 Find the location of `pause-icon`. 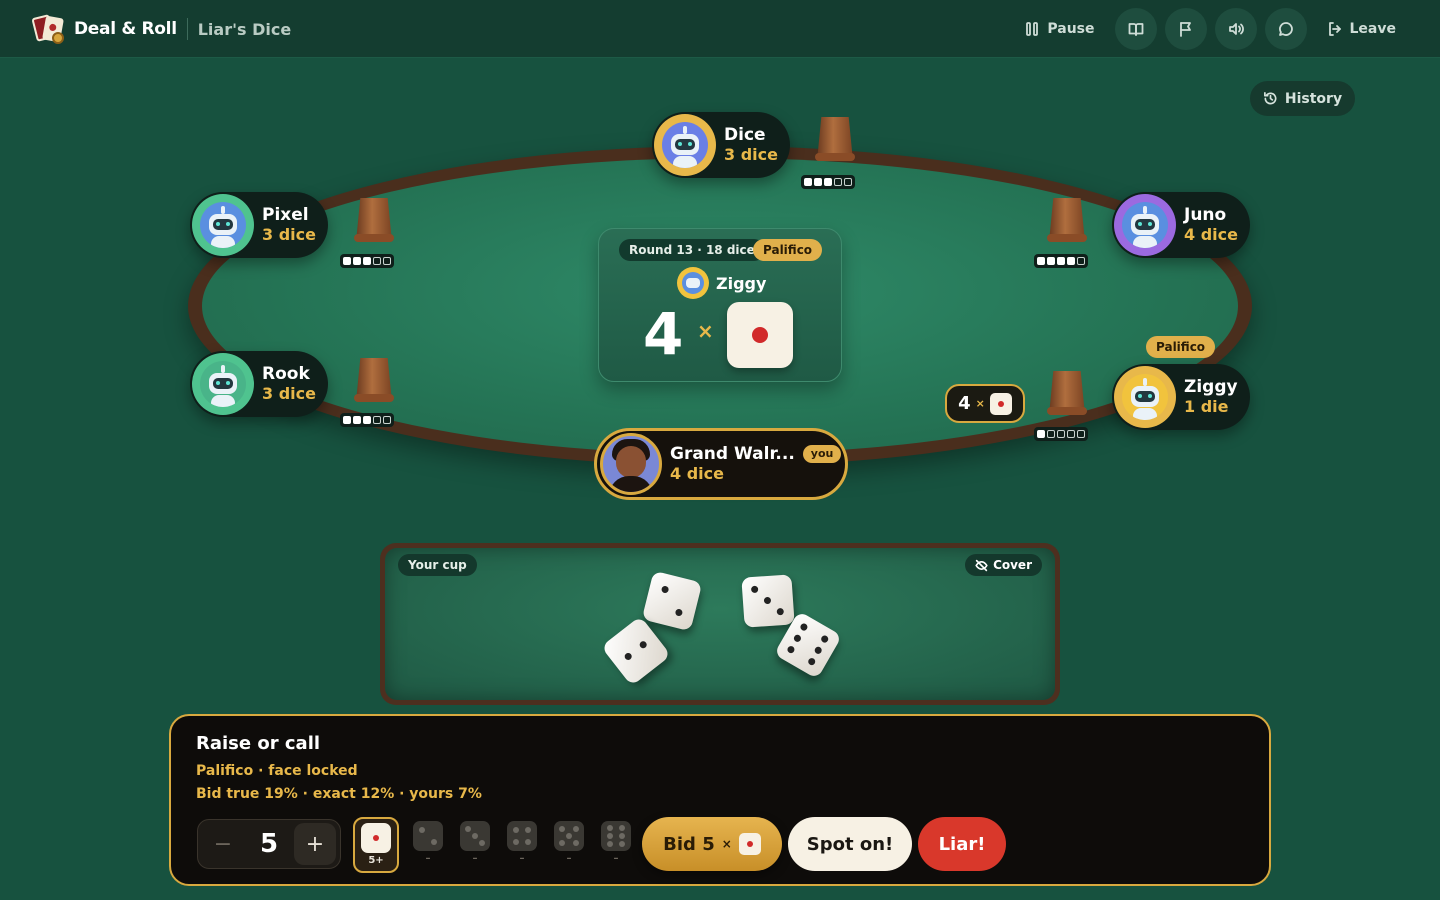

pause-icon is located at coordinates (1032, 29).